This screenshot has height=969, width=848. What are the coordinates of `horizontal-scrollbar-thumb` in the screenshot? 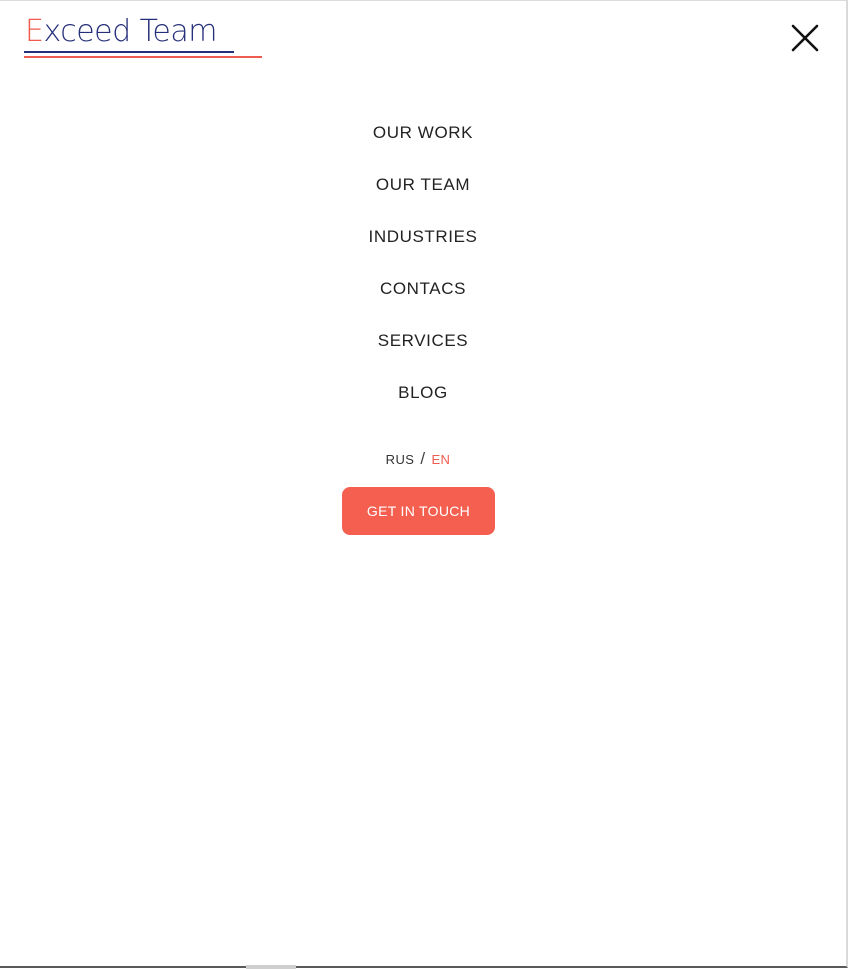 It's located at (271, 967).